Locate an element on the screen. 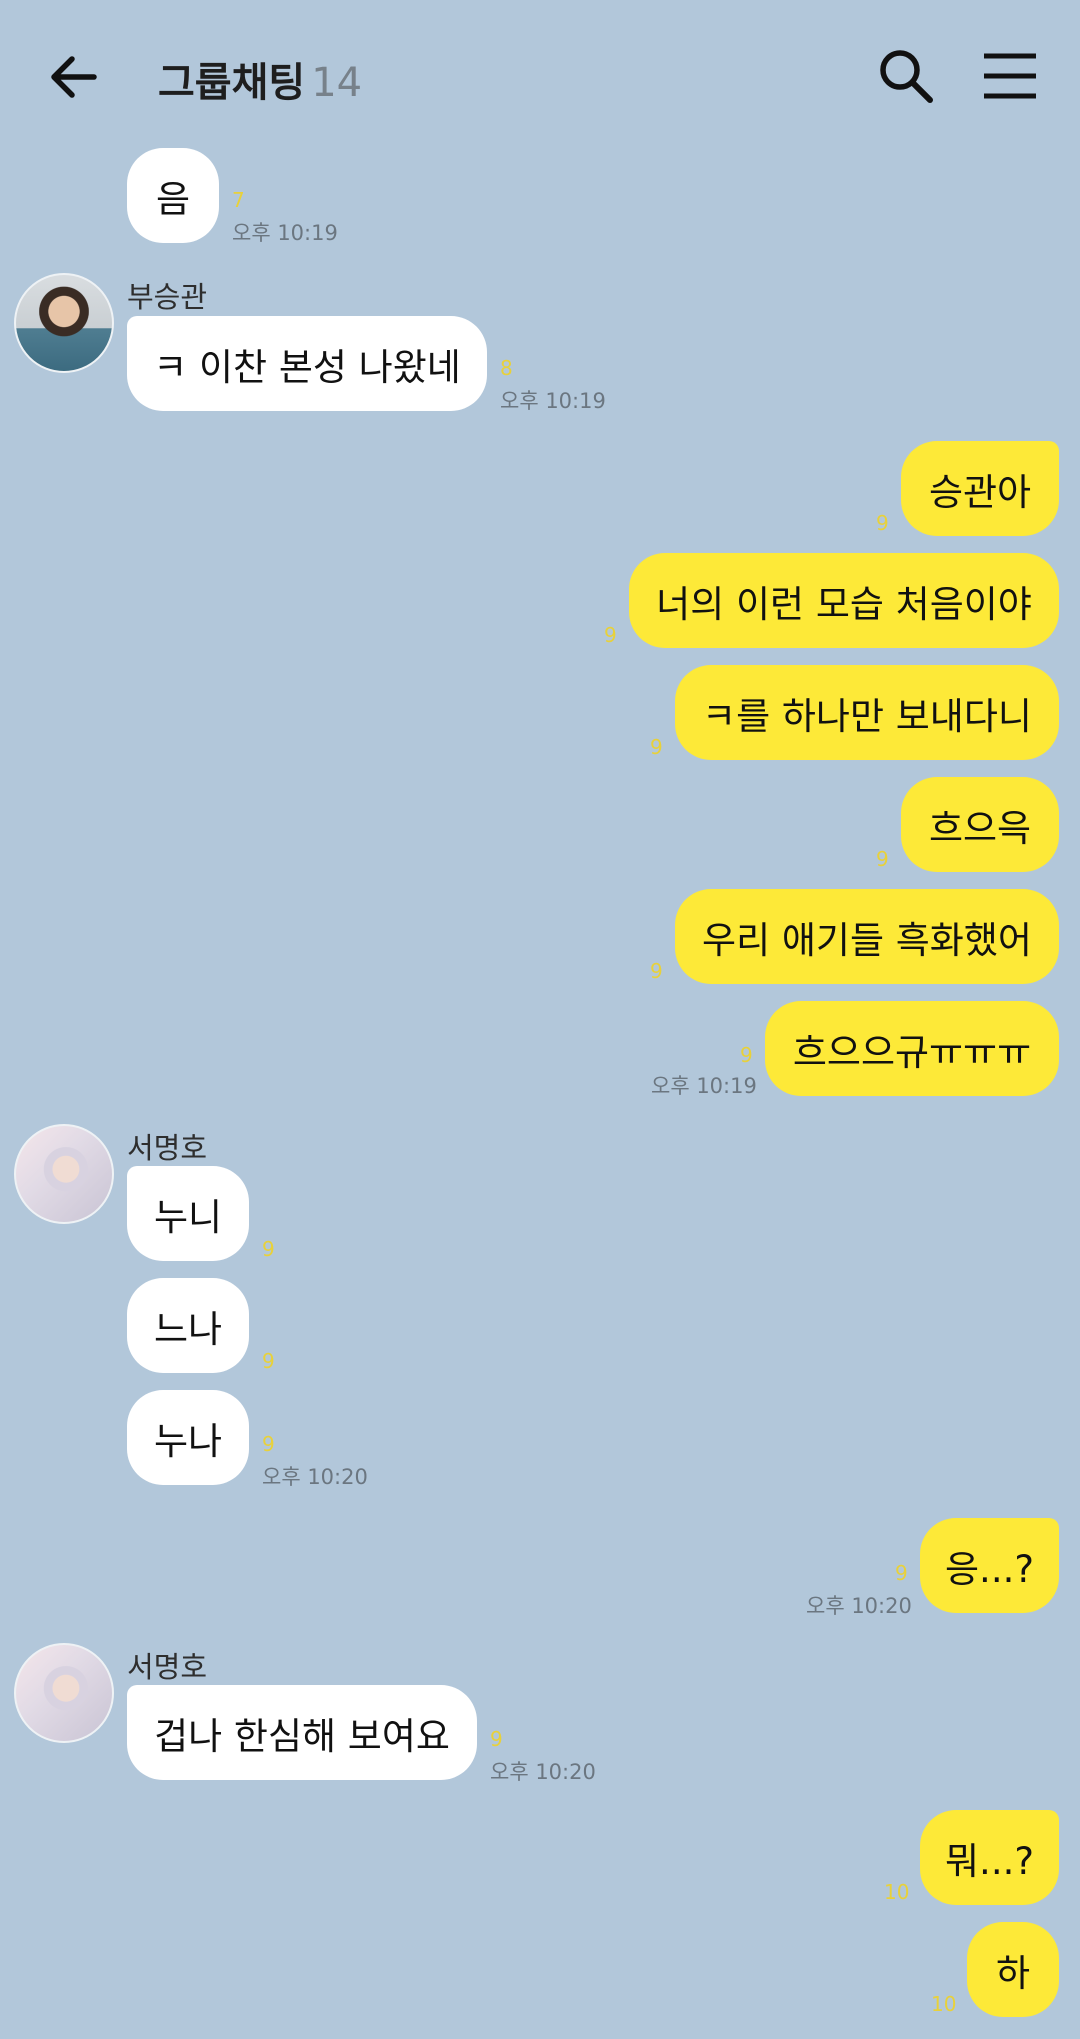 Image resolution: width=1080 pixels, height=2039 pixels. back-button is located at coordinates (76, 77).